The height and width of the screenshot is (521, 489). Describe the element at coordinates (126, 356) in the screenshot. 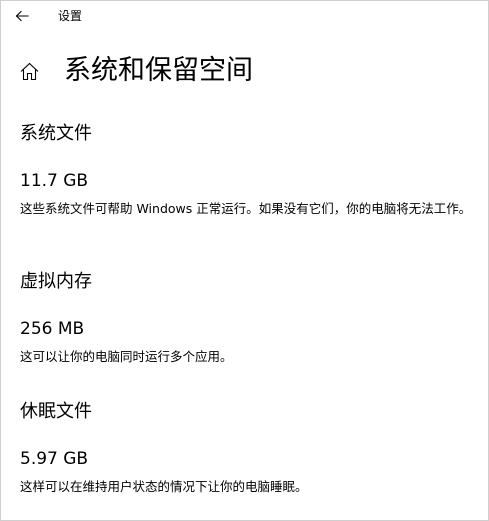

I see `section-description: 这可以让你的电脑同时运行多个应用。` at that location.